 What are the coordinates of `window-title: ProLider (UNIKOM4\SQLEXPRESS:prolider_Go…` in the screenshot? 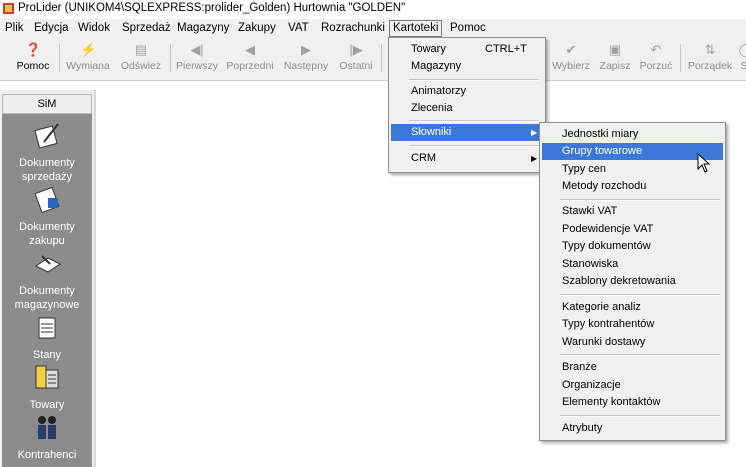 It's located at (212, 8).